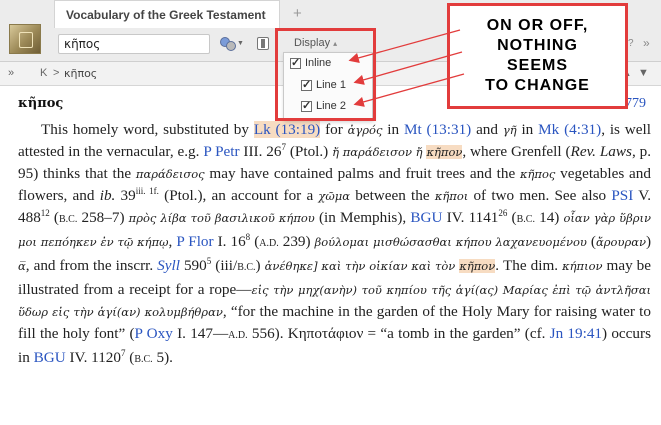  I want to click on entry-text: . The dim., so click(529, 265).